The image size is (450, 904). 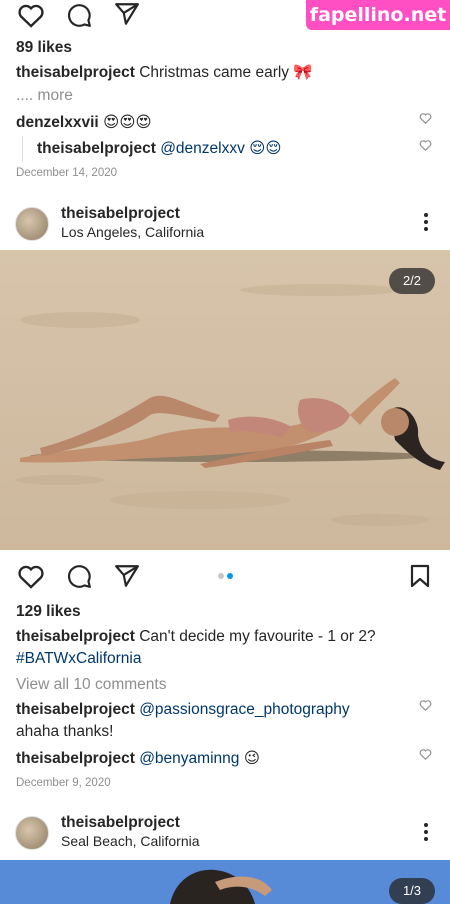 I want to click on comment-row: theisabelproject @benyaminng 😉, so click(x=138, y=759).